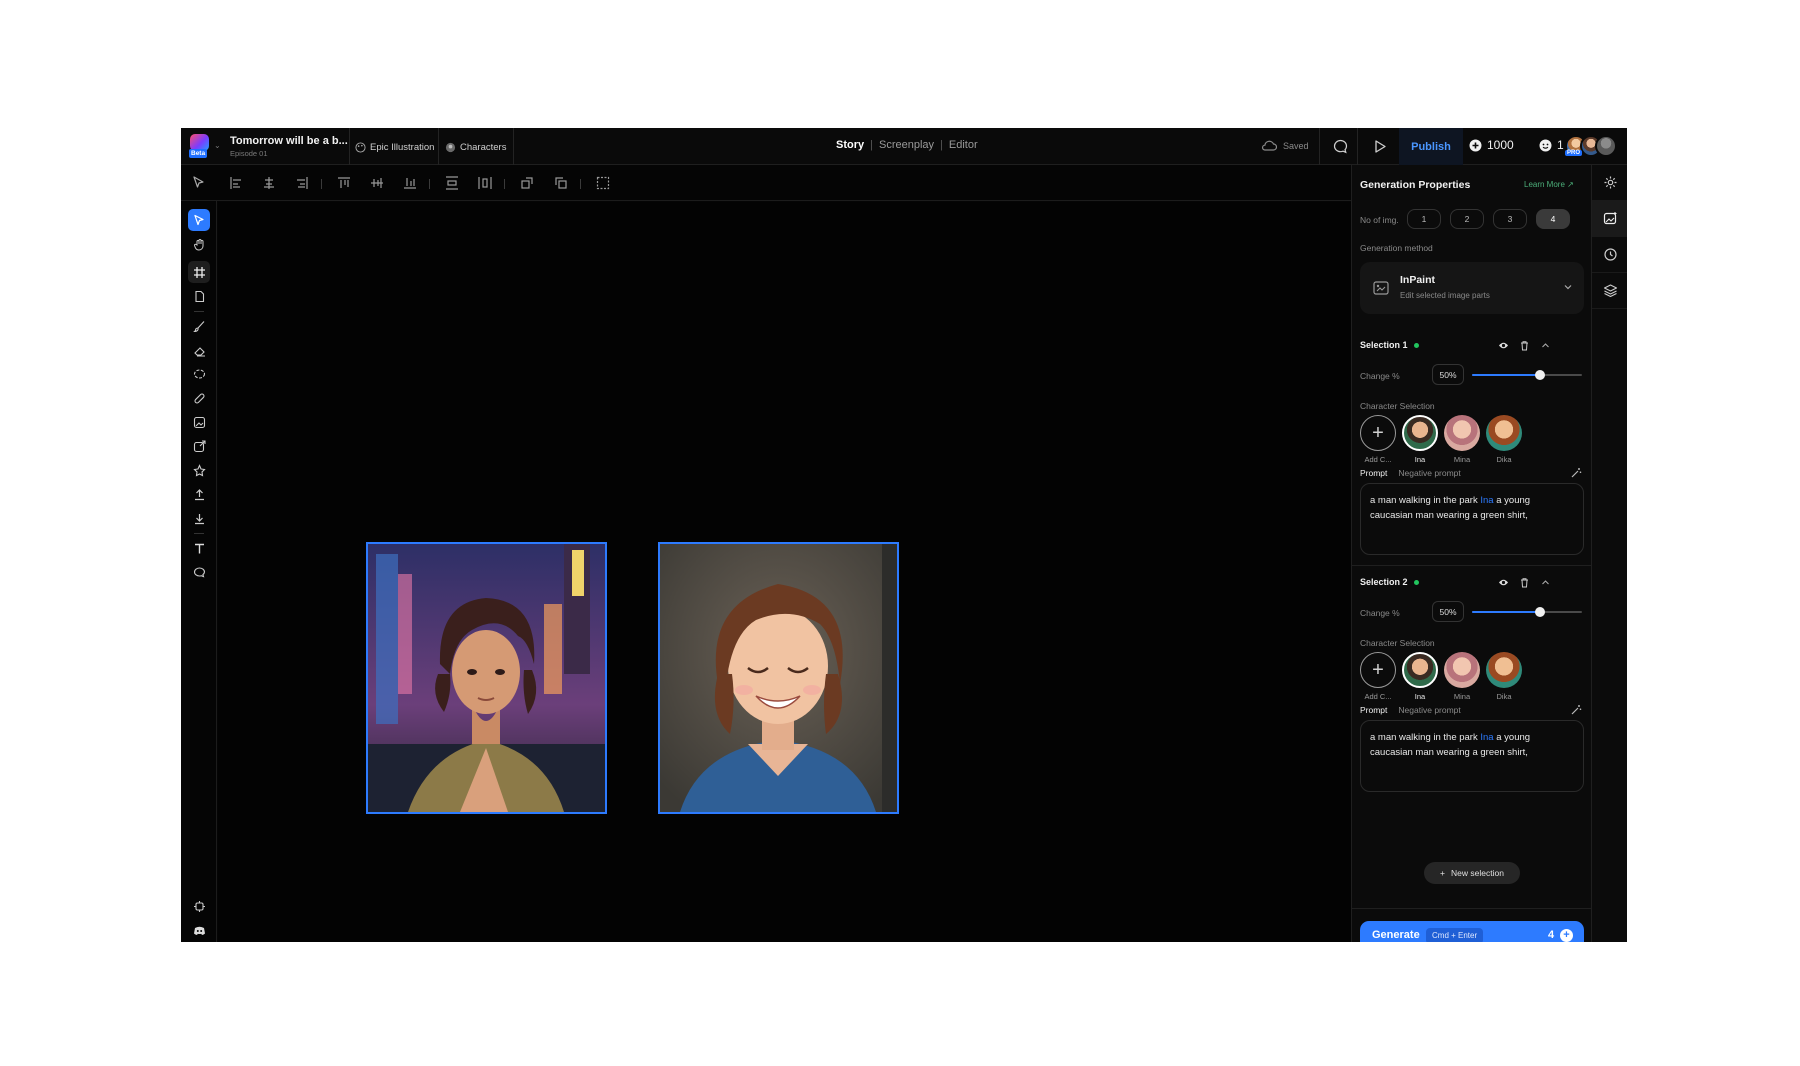  Describe the element at coordinates (344, 183) in the screenshot. I see `align-top-icon` at that location.